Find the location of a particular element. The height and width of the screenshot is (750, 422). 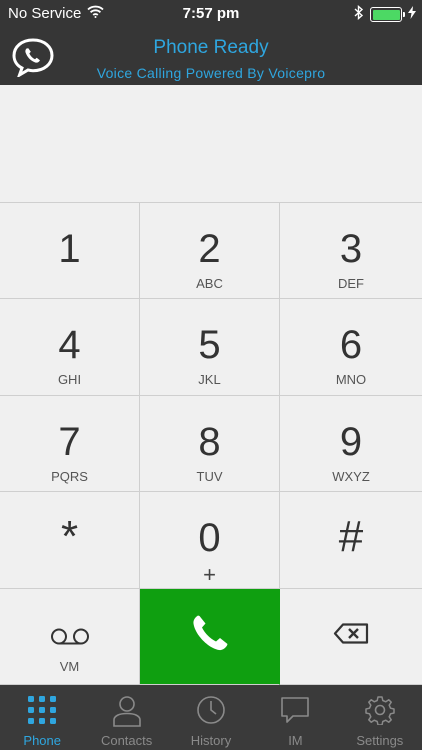

key-1: 1 is located at coordinates (70, 251).